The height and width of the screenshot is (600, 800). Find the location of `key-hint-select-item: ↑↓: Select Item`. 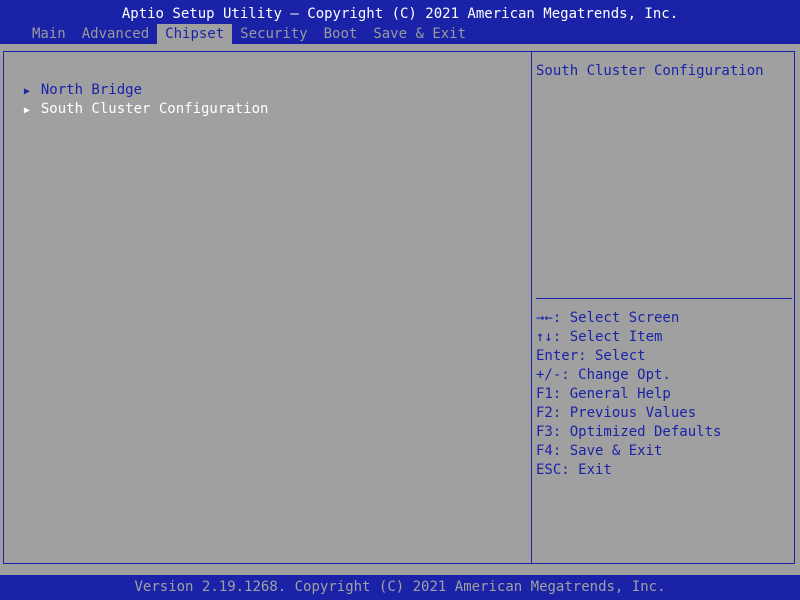

key-hint-select-item: ↑↓: Select Item is located at coordinates (599, 337).